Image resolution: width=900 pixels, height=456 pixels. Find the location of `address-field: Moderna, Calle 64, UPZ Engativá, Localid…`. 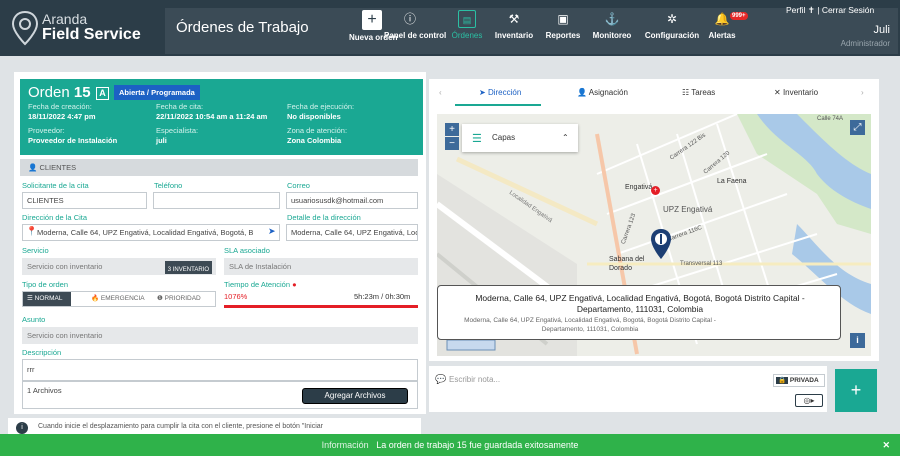

address-field: Moderna, Calle 64, UPZ Engativá, Localid… is located at coordinates (151, 232).